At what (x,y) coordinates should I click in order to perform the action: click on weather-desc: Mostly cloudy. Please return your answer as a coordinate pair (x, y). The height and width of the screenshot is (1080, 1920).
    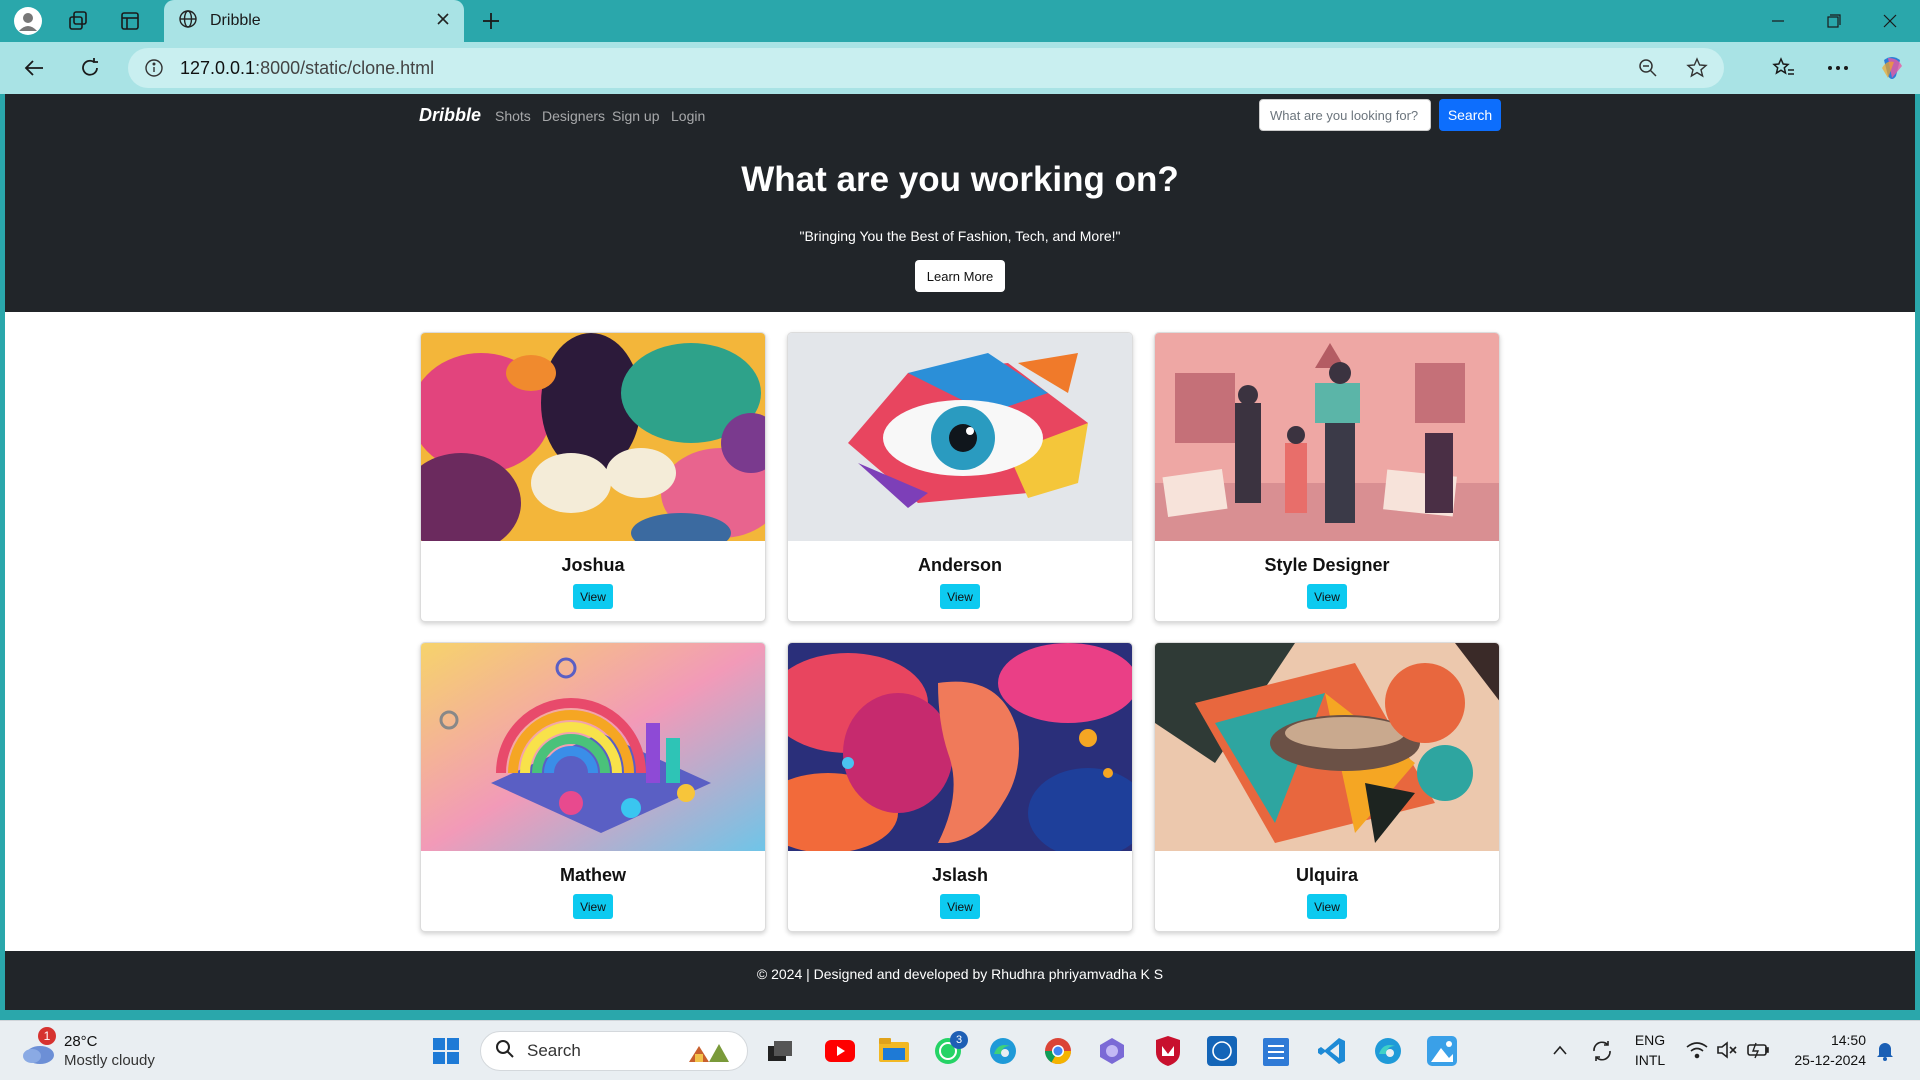
    Looking at the image, I should click on (109, 1060).